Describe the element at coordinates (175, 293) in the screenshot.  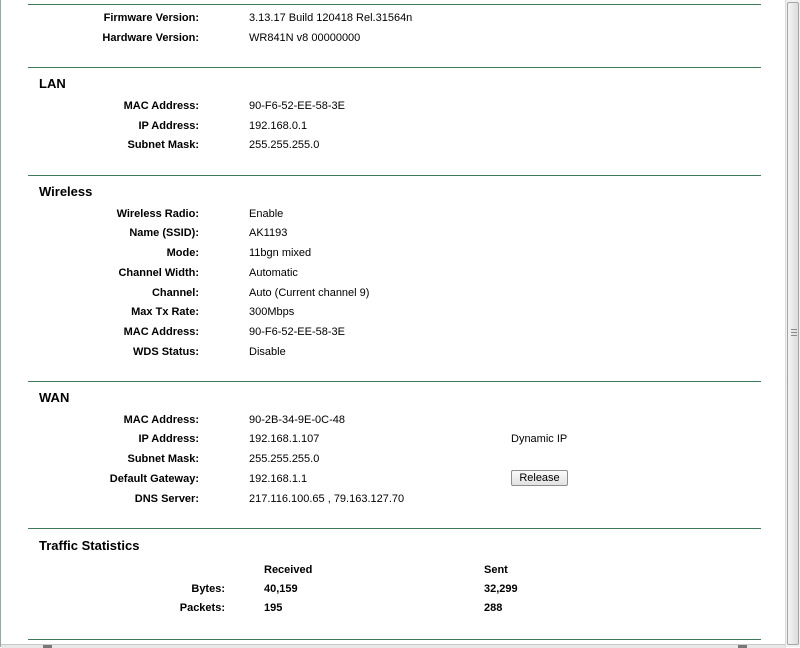
I see `wireless-channel-label: Channel:` at that location.